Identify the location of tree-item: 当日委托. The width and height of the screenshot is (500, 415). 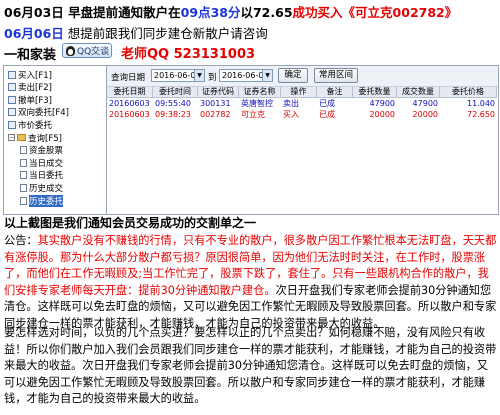
(41, 175).